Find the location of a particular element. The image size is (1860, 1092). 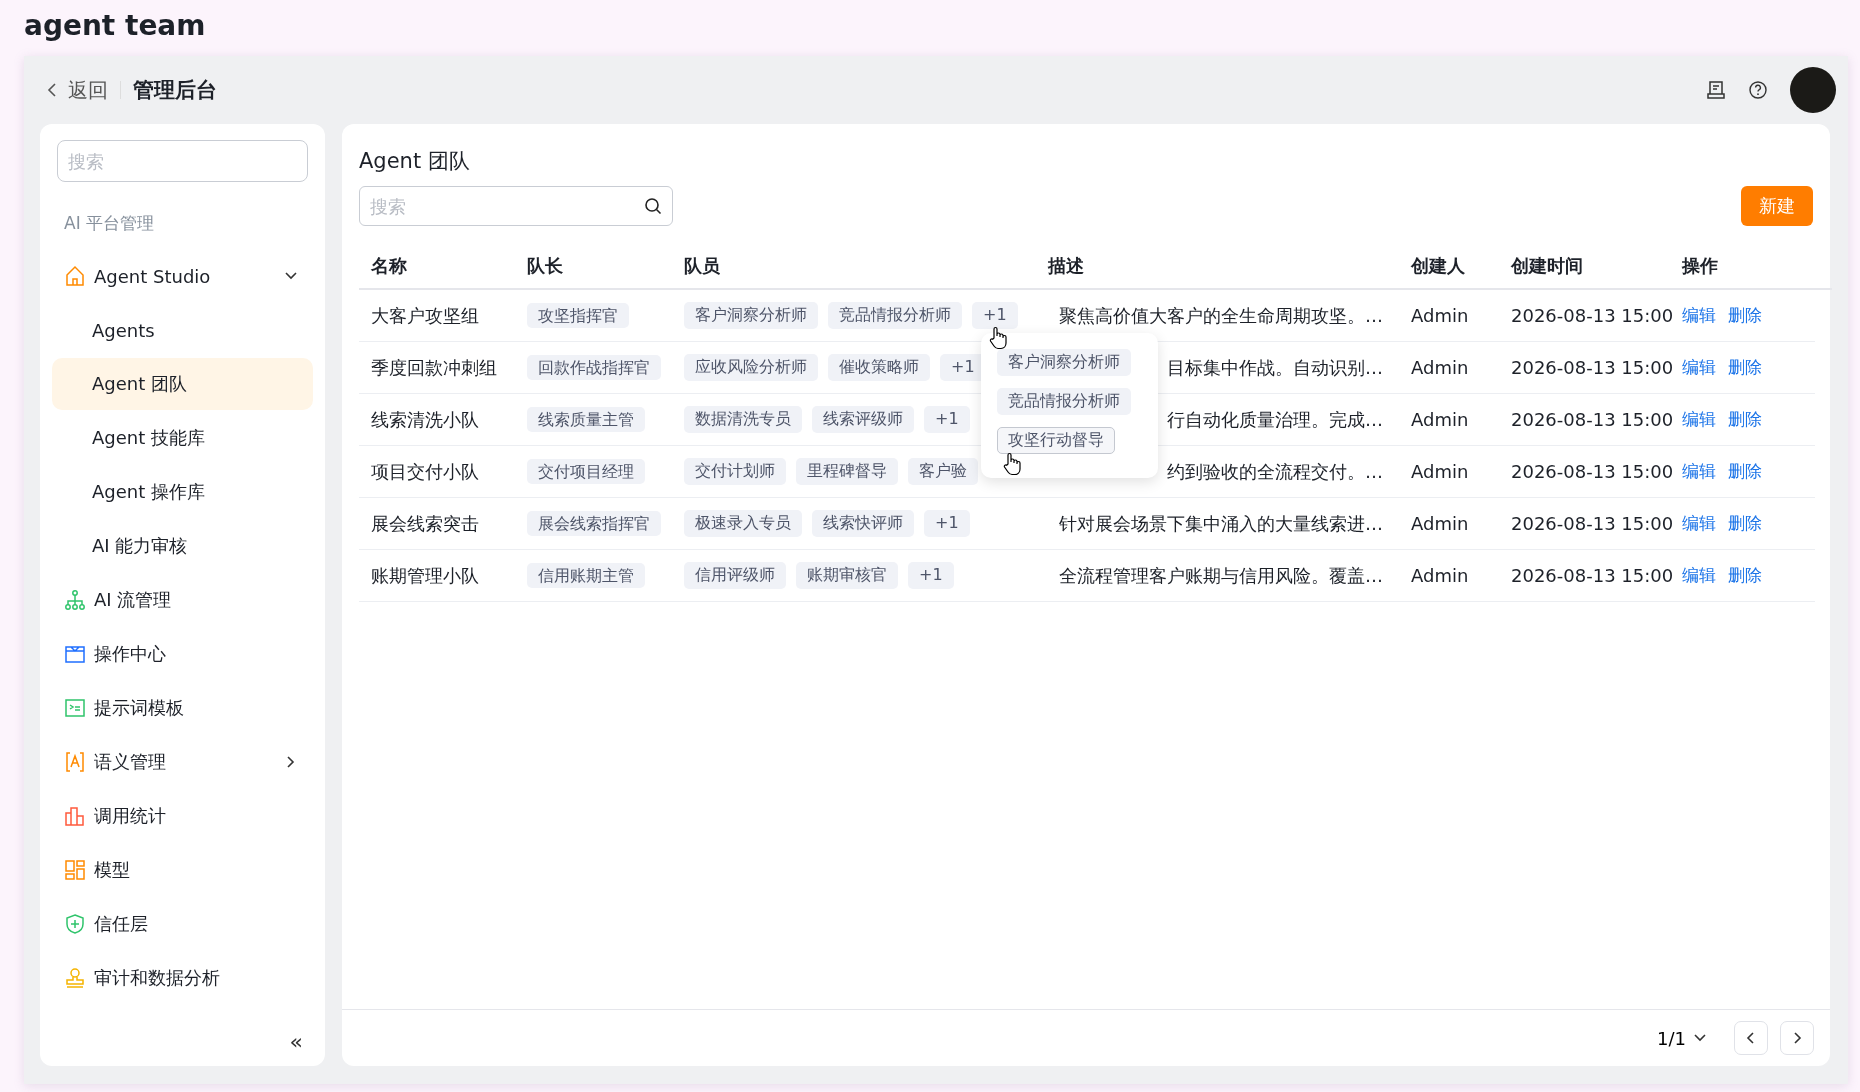

nav-item: 操作中心 is located at coordinates (182, 654).